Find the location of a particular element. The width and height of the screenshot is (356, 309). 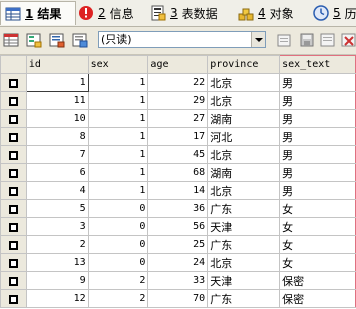

table-row: 12 2 70 广东 保密 is located at coordinates (178, 298).